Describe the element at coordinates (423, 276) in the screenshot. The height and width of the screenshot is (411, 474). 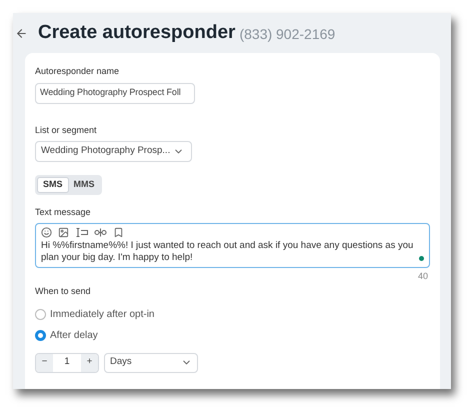
I see `character-count: 40` at that location.